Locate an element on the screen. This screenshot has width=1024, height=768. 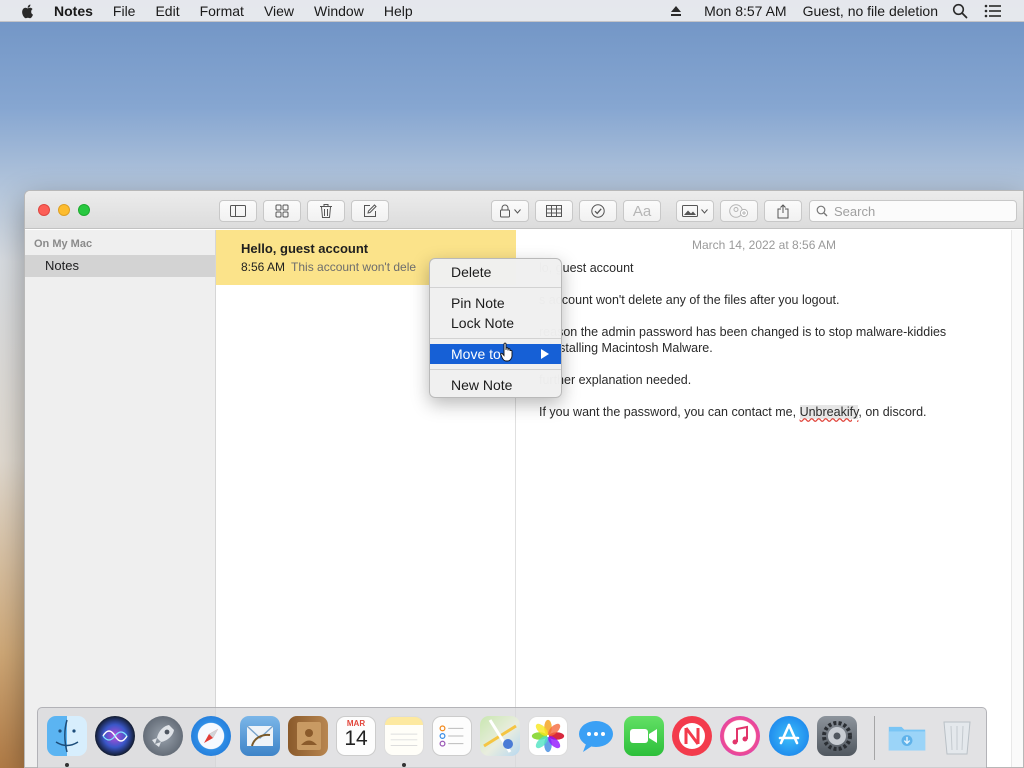
menu-file: File is located at coordinates (124, 11).